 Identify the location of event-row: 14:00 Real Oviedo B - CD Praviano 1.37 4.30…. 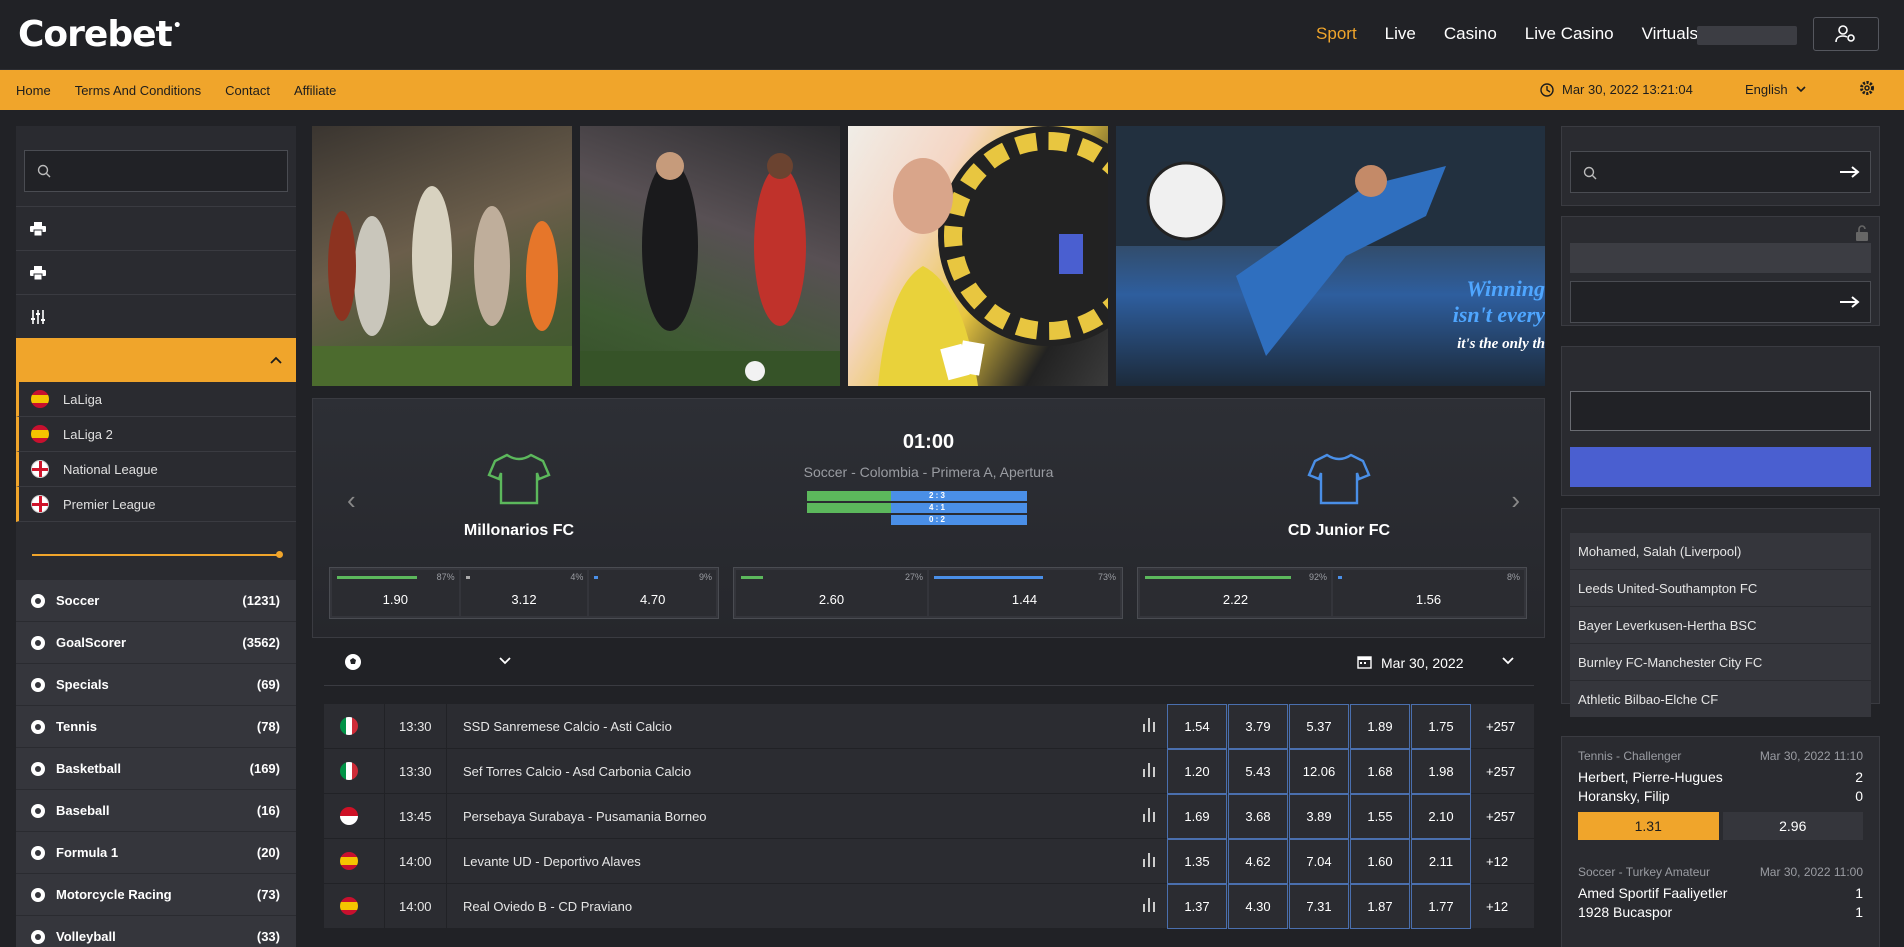
(929, 906).